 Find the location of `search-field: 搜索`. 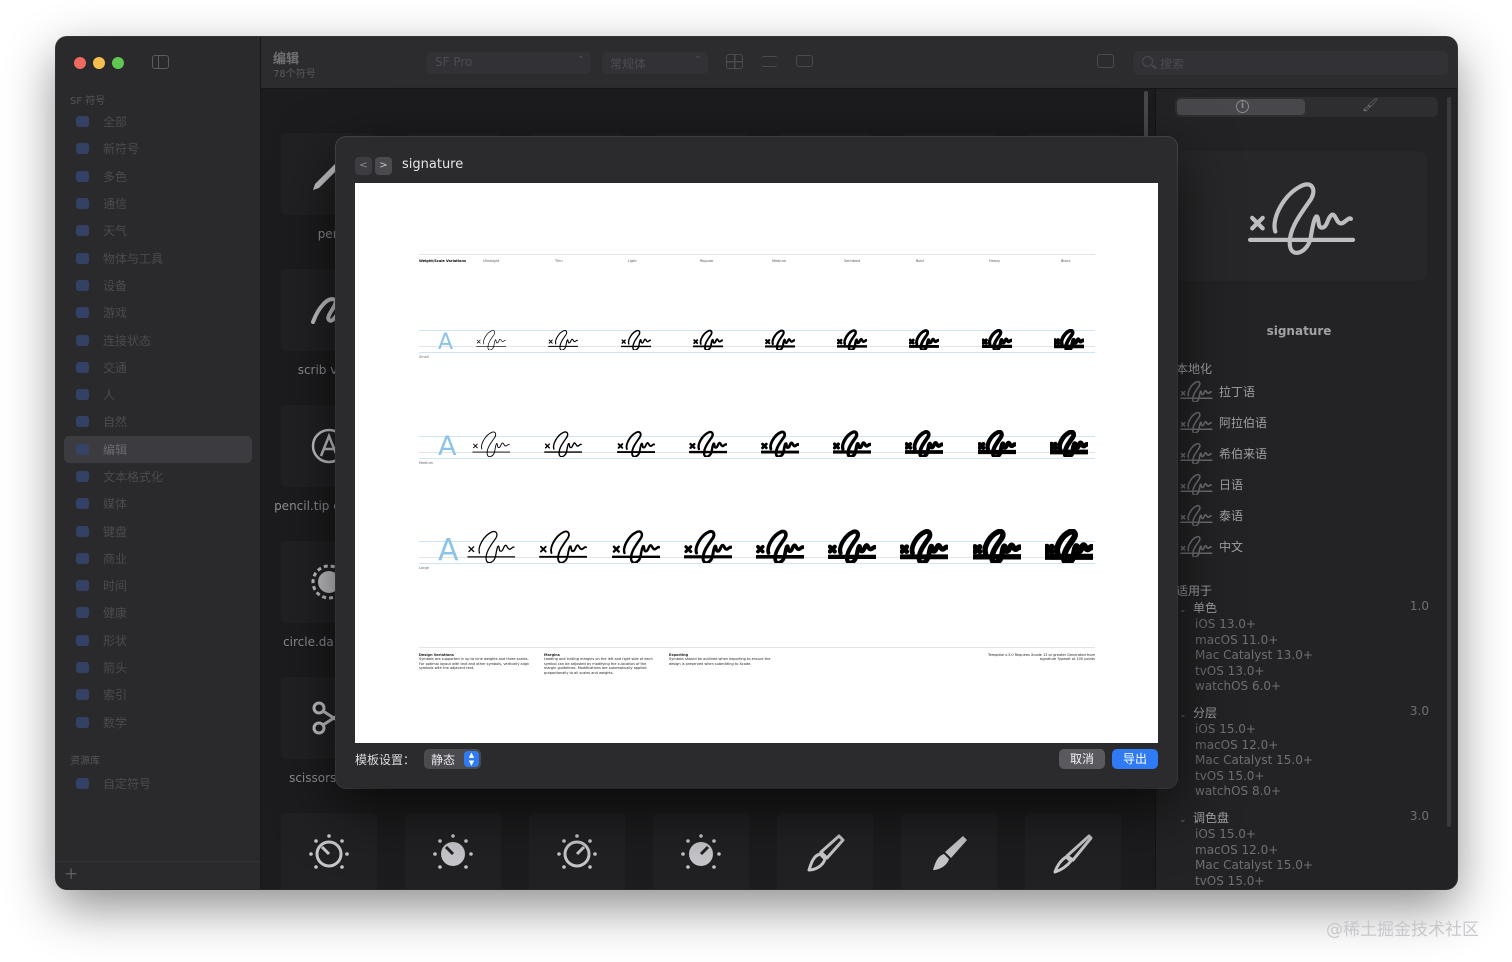

search-field: 搜索 is located at coordinates (1290, 63).